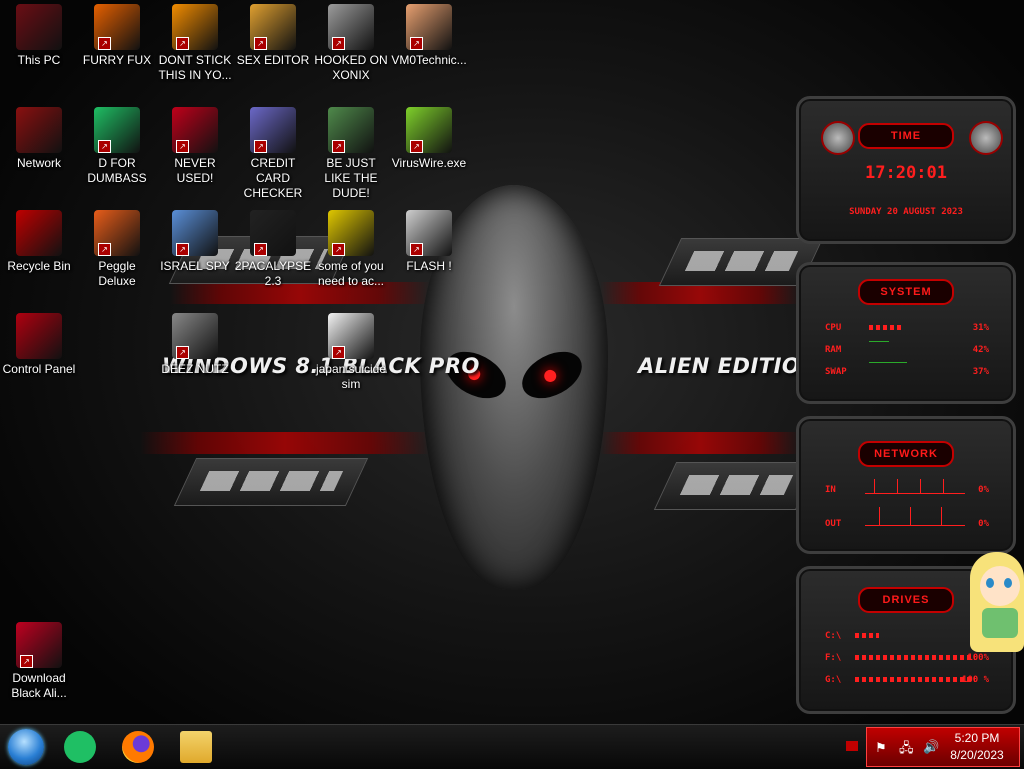 Image resolution: width=1024 pixels, height=769 pixels. Describe the element at coordinates (980, 328) in the screenshot. I see `cpu-value: 31%` at that location.